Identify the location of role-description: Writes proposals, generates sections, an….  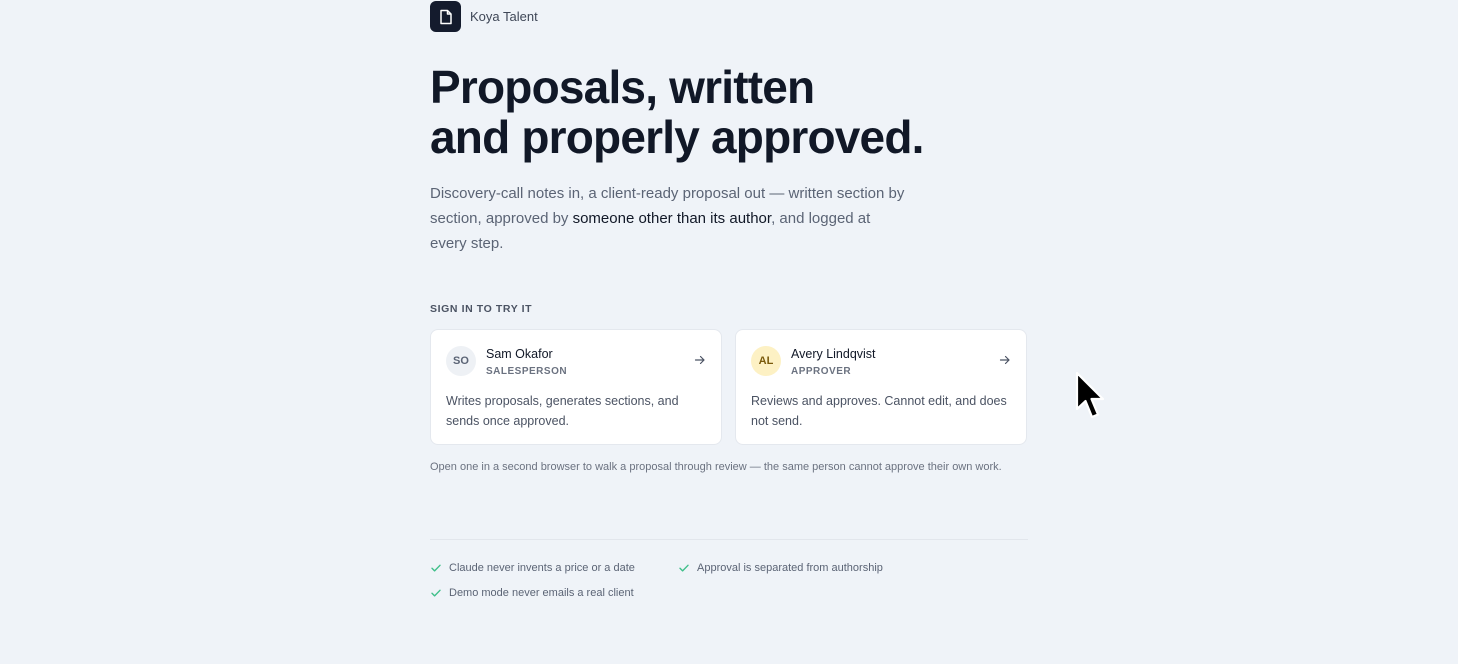
(562, 411).